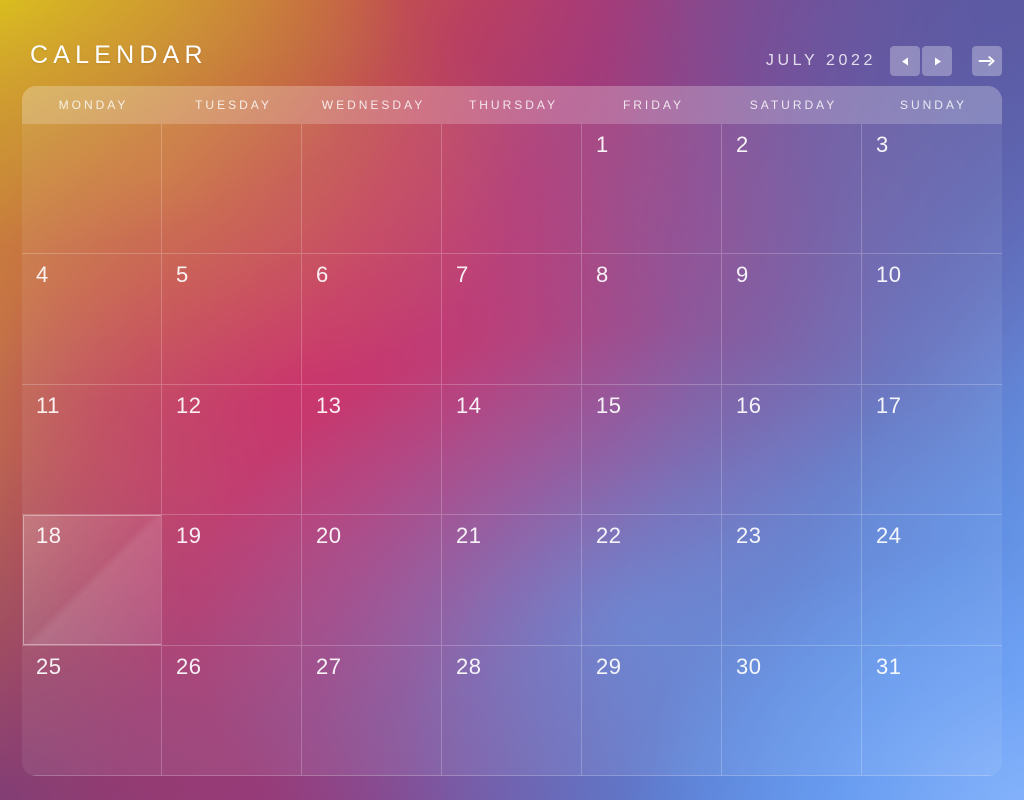 This screenshot has height=800, width=1024. I want to click on arrow-right-icon, so click(987, 61).